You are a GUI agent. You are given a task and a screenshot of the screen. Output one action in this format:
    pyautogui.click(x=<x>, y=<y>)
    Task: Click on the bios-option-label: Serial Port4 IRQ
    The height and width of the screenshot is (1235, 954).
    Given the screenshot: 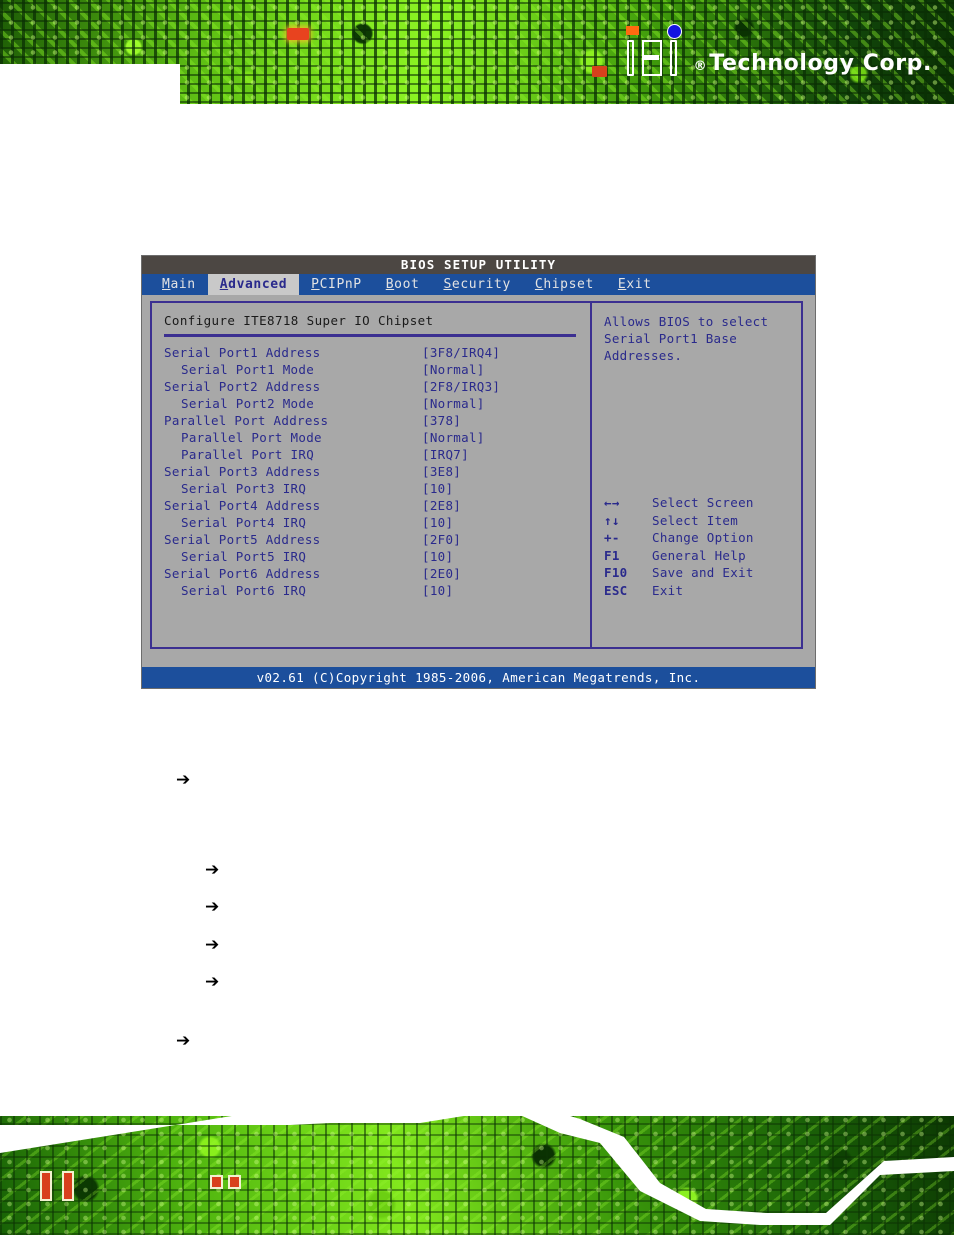 What is the action you would take?
    pyautogui.click(x=244, y=522)
    